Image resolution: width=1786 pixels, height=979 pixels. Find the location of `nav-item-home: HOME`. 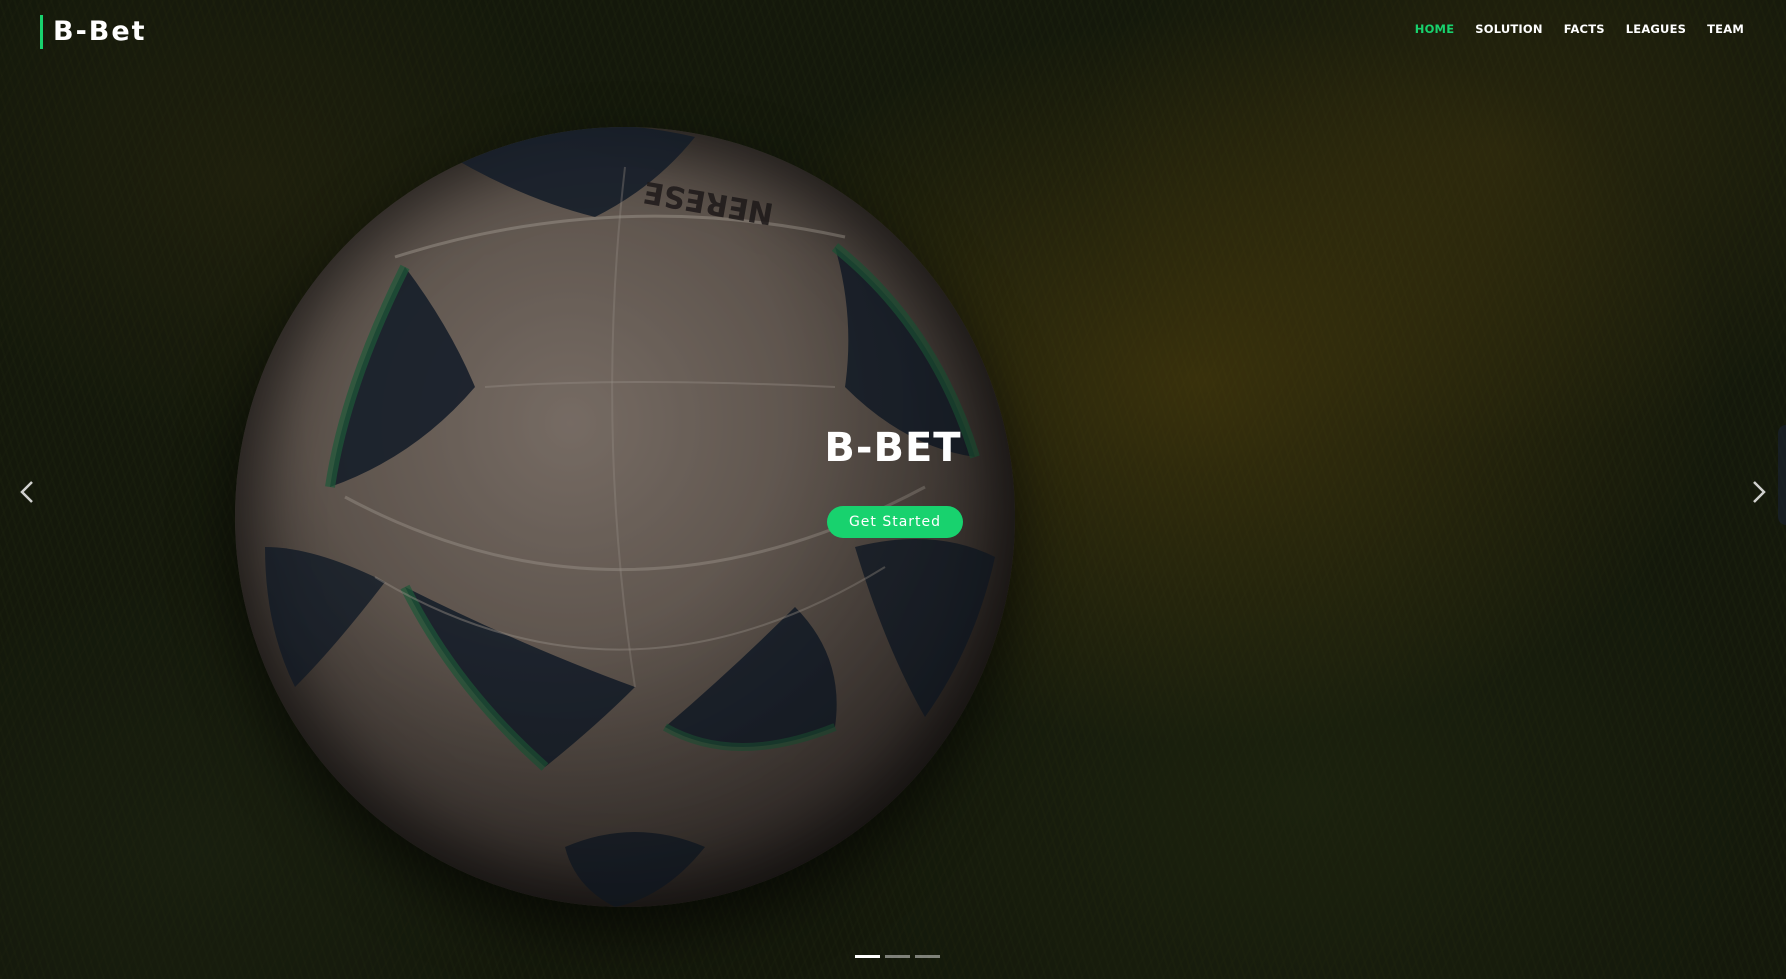

nav-item-home: HOME is located at coordinates (1435, 29).